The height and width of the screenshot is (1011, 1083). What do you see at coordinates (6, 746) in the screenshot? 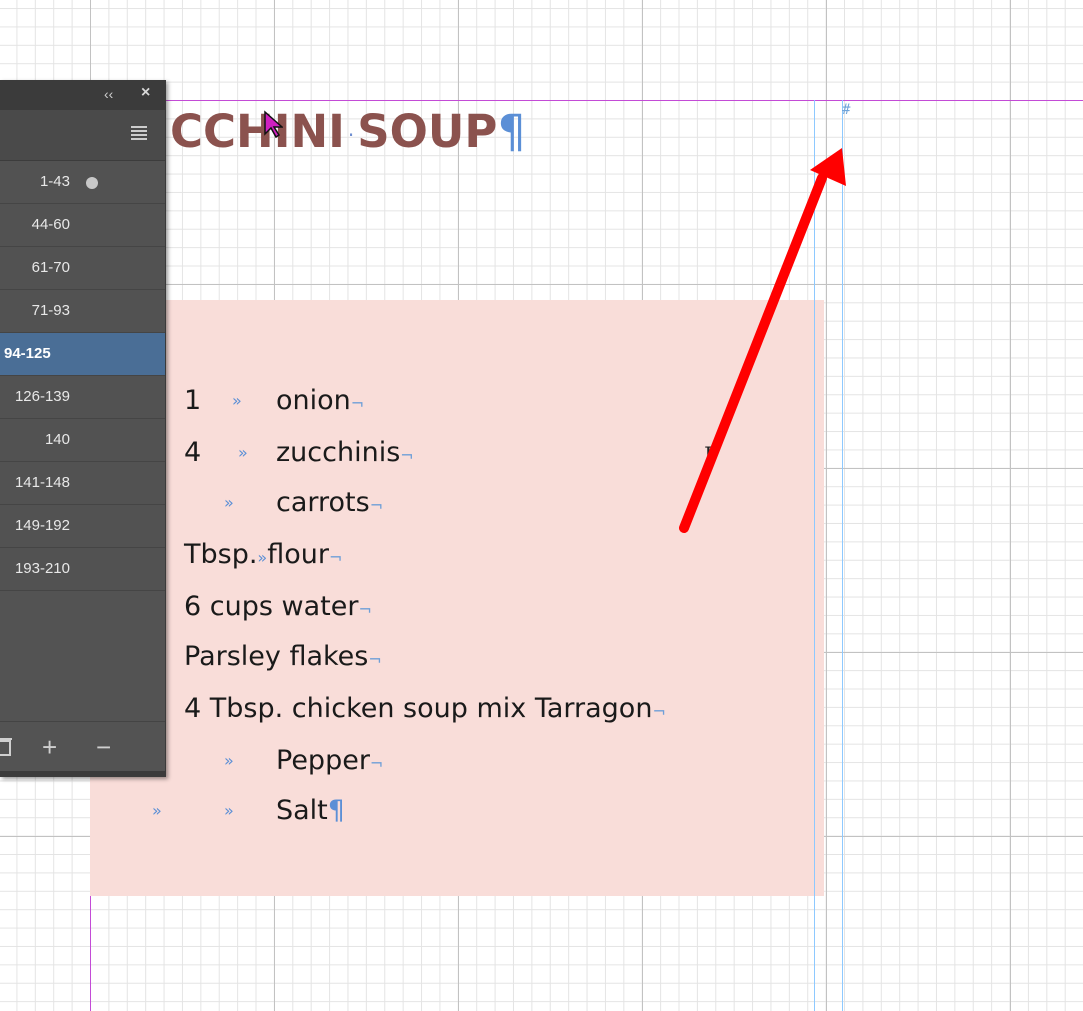
I see `trash-icon` at bounding box center [6, 746].